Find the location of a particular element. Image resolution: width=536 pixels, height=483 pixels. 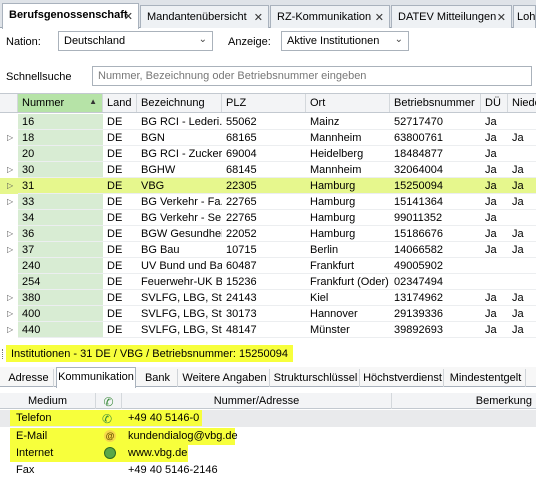

komm-row-internet: Internet www.vbg.de is located at coordinates (268, 453).